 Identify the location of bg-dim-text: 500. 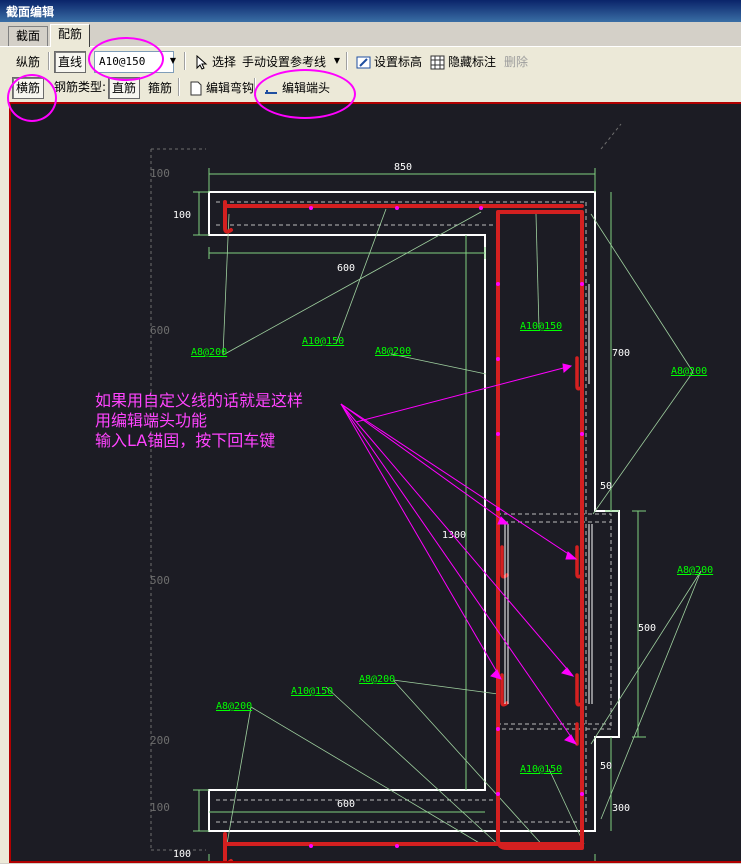
(160, 580).